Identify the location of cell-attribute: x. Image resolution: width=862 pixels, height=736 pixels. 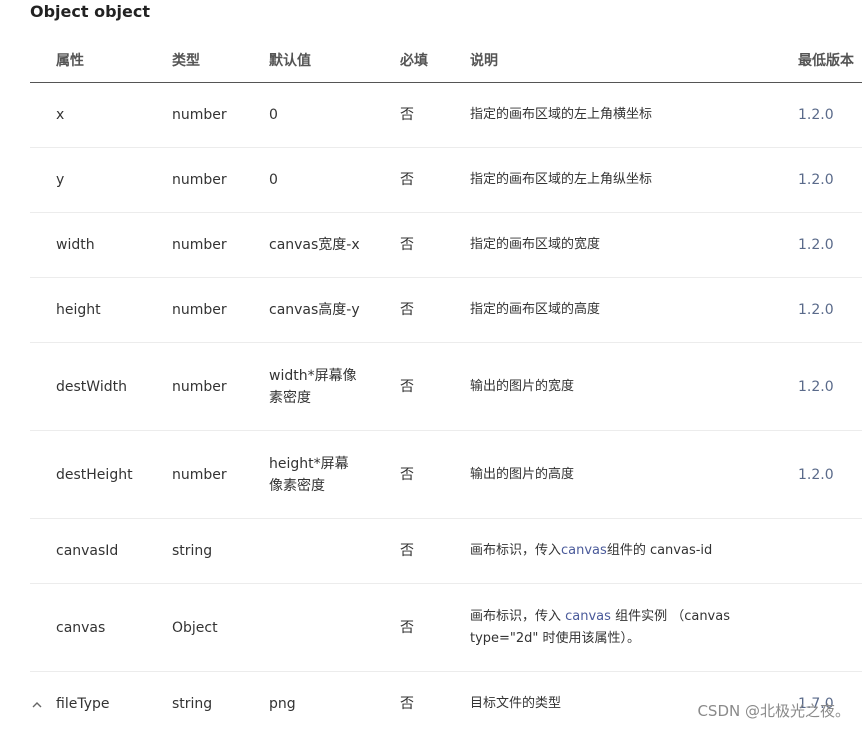
(60, 115).